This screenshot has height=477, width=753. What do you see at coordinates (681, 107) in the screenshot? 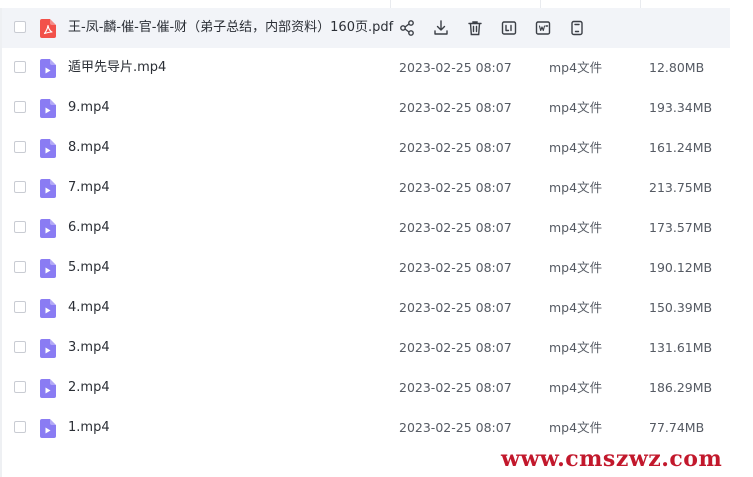
I see `file-size: 193.34MB` at bounding box center [681, 107].